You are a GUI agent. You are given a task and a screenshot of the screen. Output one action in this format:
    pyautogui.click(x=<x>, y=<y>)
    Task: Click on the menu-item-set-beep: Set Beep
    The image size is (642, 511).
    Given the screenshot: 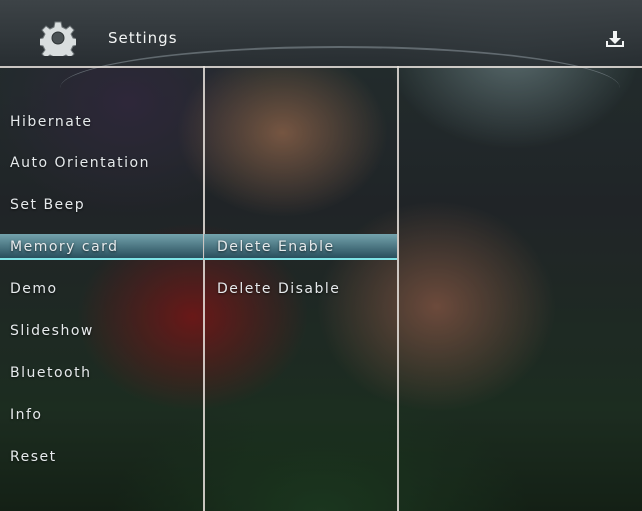 What is the action you would take?
    pyautogui.click(x=101, y=205)
    